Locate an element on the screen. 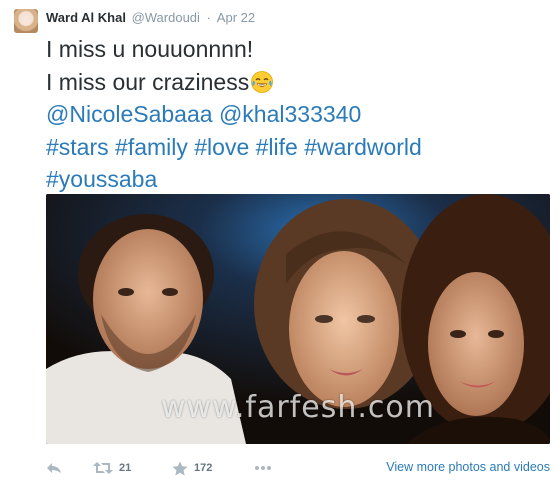 The width and height of the screenshot is (560, 489). reply-button is located at coordinates (54, 468).